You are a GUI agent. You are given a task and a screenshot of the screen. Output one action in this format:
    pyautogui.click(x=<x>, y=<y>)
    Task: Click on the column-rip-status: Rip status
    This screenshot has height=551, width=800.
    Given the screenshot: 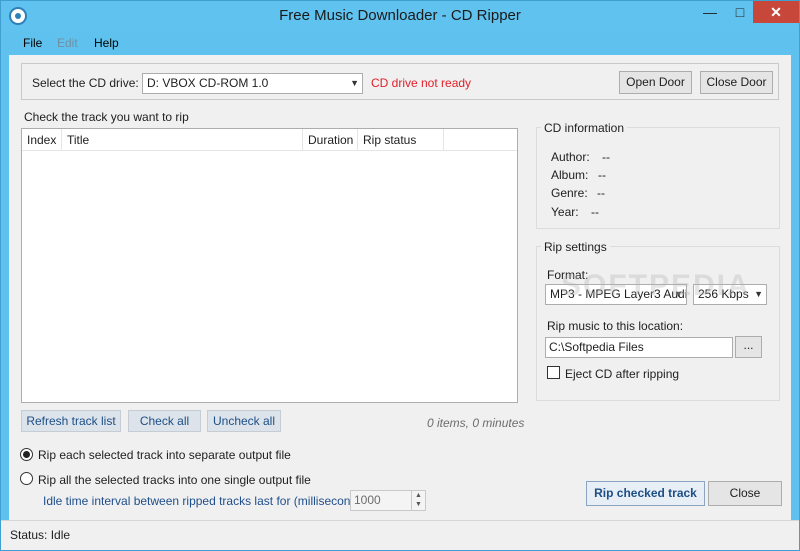 What is the action you would take?
    pyautogui.click(x=401, y=140)
    